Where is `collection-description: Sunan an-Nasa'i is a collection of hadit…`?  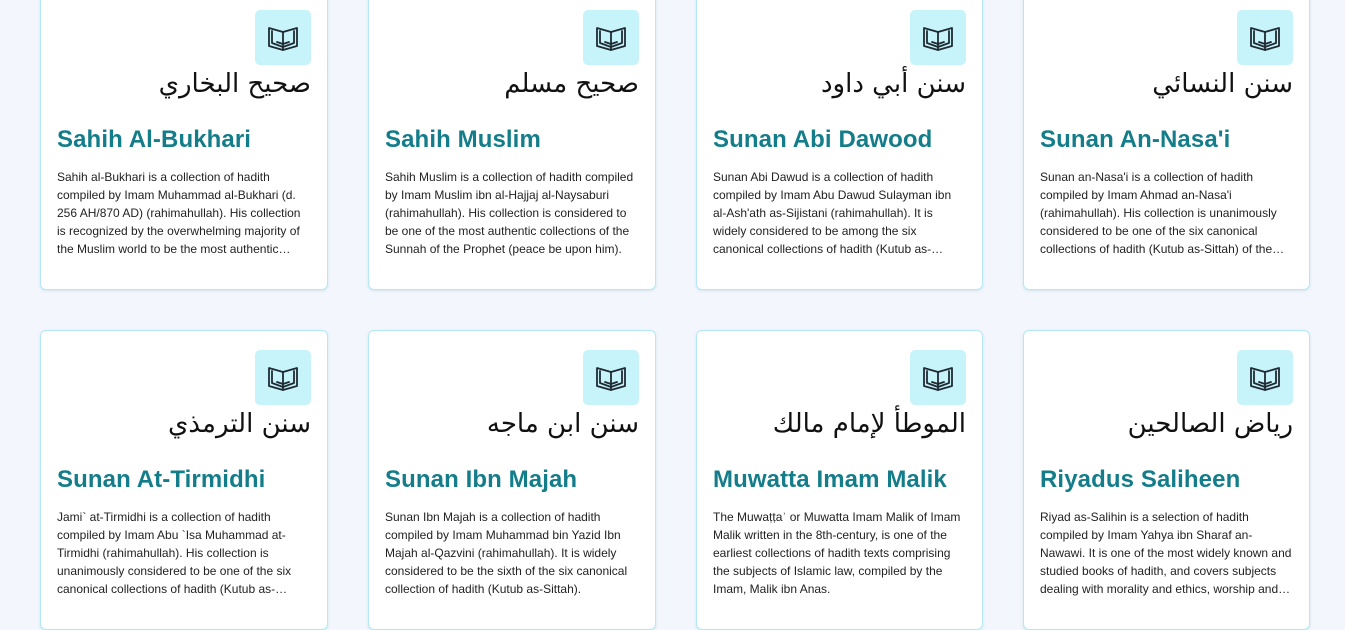
collection-description: Sunan an-Nasa'i is a collection of hadit… is located at coordinates (1158, 213).